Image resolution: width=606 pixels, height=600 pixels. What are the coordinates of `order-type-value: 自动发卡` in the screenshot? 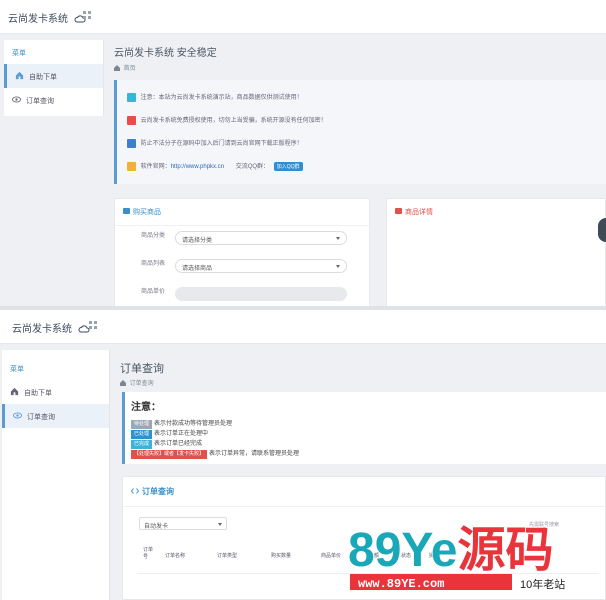 It's located at (156, 527).